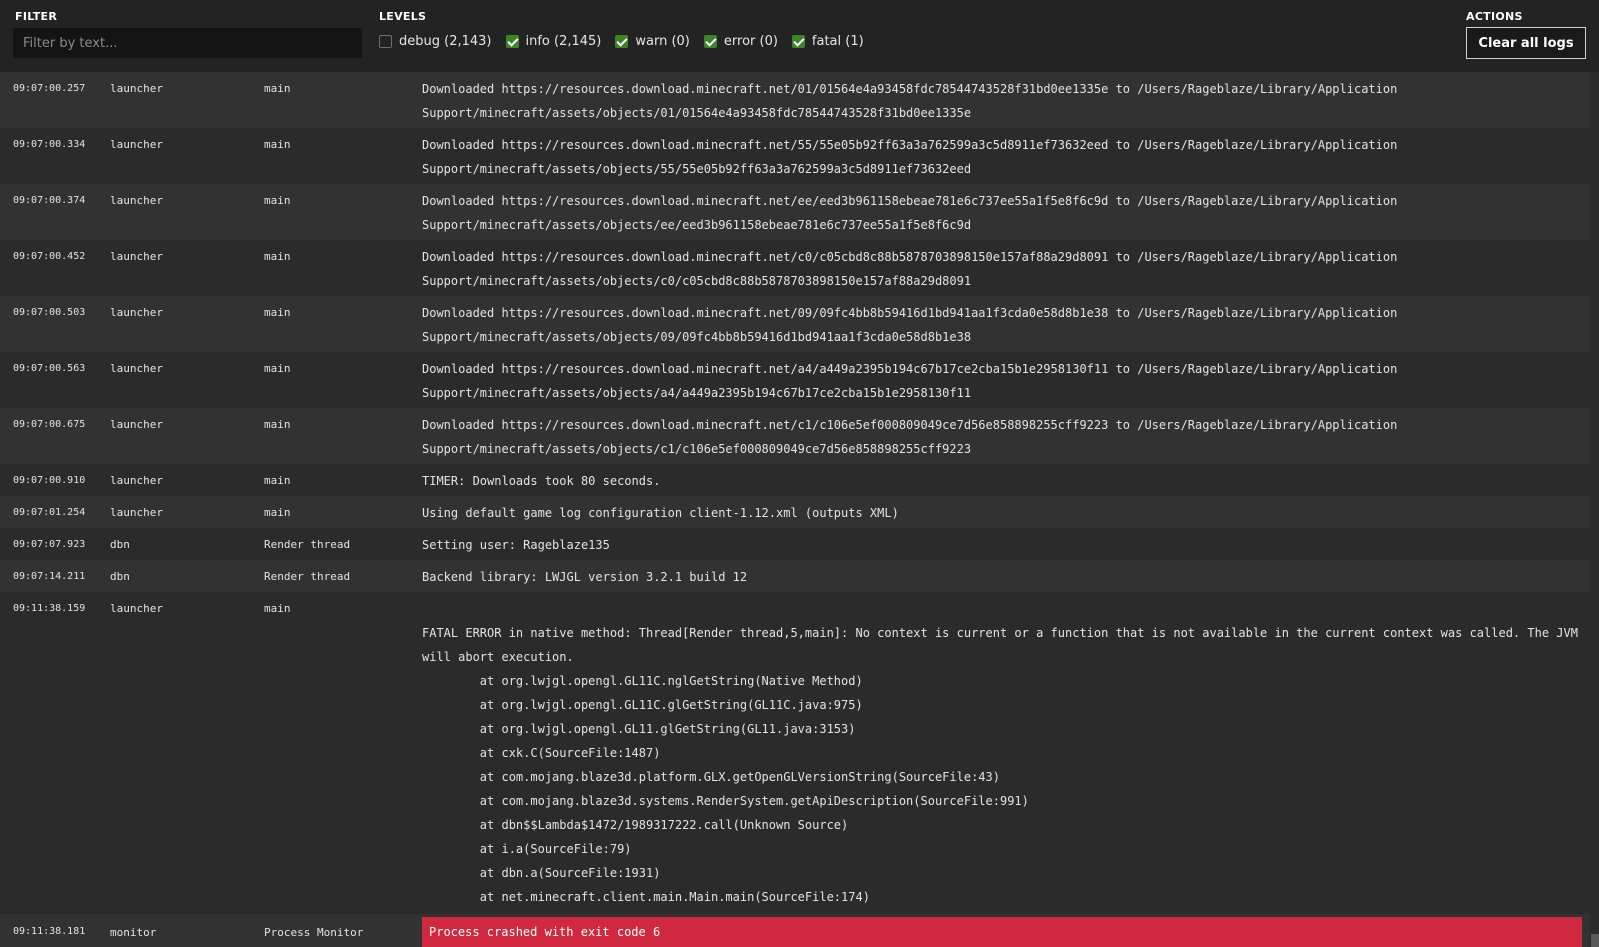 This screenshot has width=1599, height=947. What do you see at coordinates (133, 932) in the screenshot?
I see `log-source: monitor` at bounding box center [133, 932].